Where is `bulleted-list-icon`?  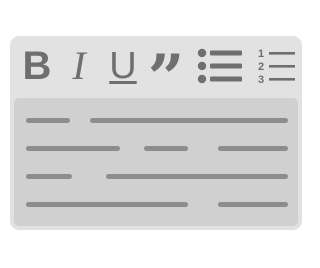
bulleted-list-icon is located at coordinates (219, 66).